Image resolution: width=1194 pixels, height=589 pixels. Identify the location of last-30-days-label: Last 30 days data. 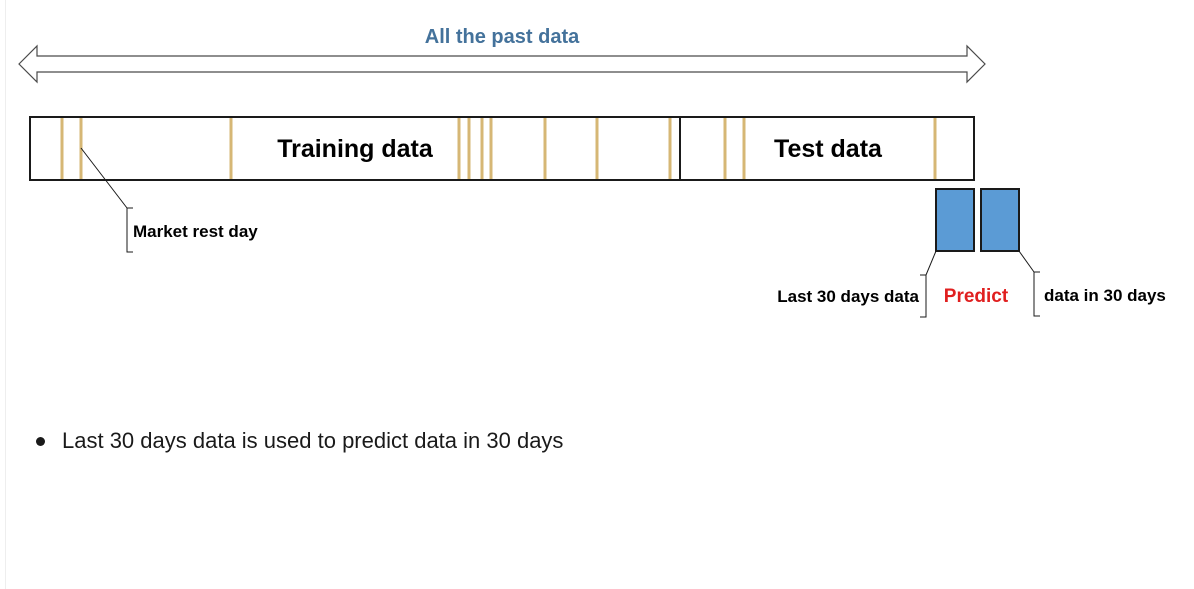
(848, 296).